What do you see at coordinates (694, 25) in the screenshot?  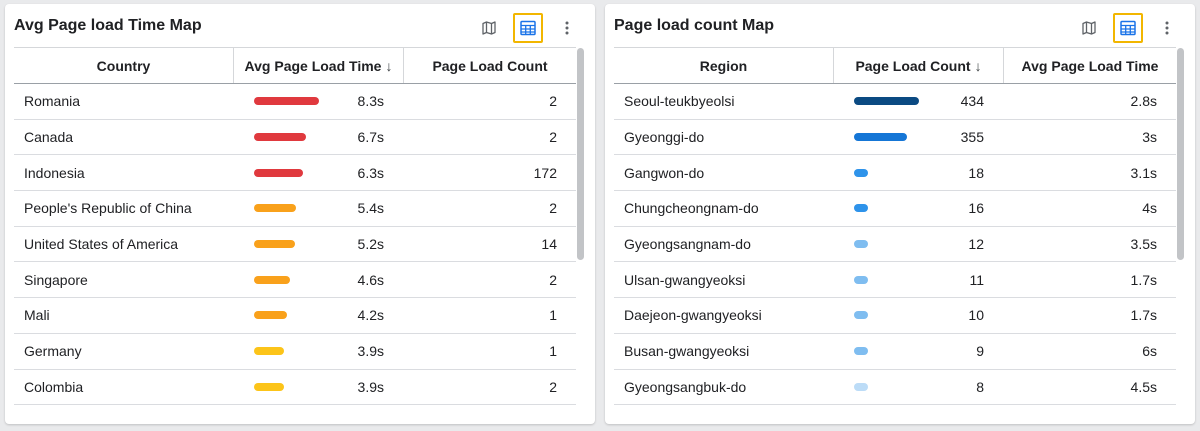 I see `panel-title: Page load count Map` at bounding box center [694, 25].